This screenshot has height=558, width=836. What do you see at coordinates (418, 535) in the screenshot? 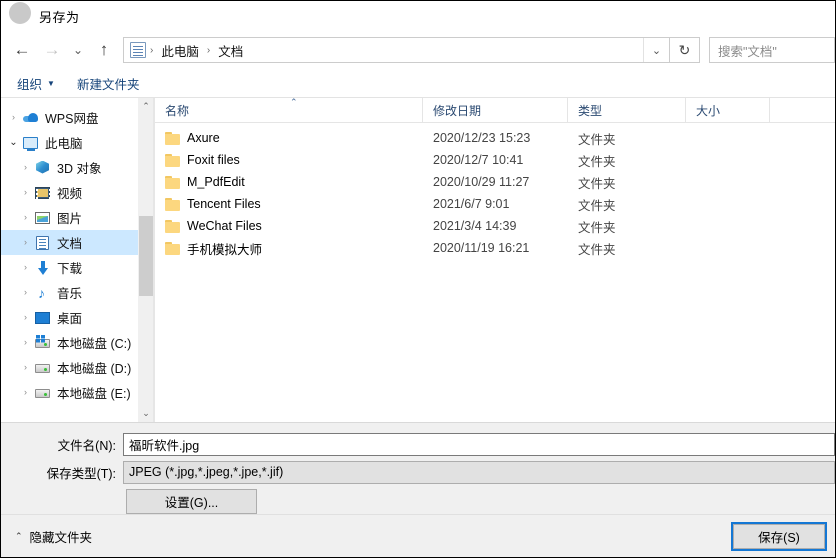
I see `dialog-footer: ⌃ 隐藏文件夹 保存(S)` at bounding box center [418, 535].